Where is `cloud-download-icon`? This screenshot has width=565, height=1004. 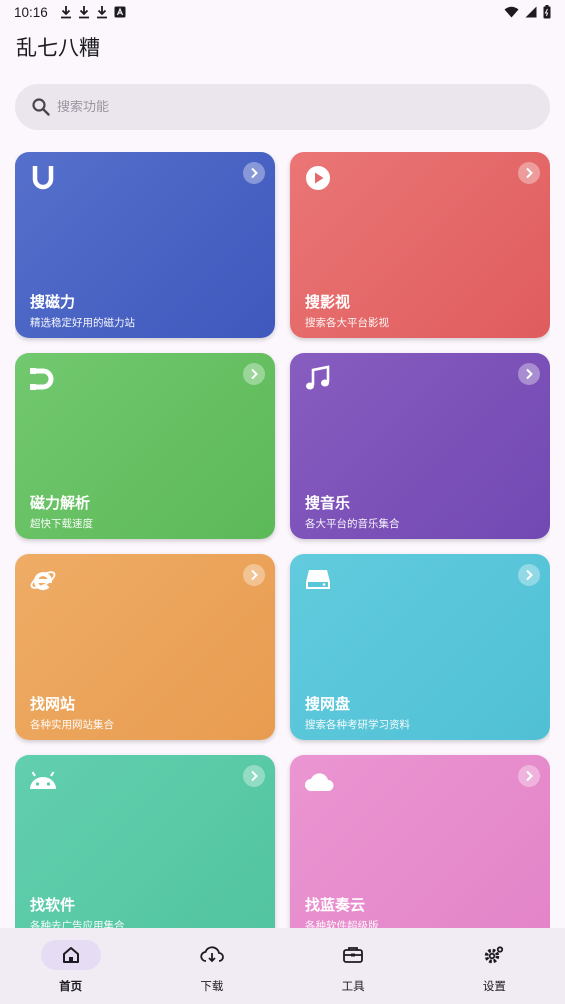
cloud-download-icon is located at coordinates (212, 954).